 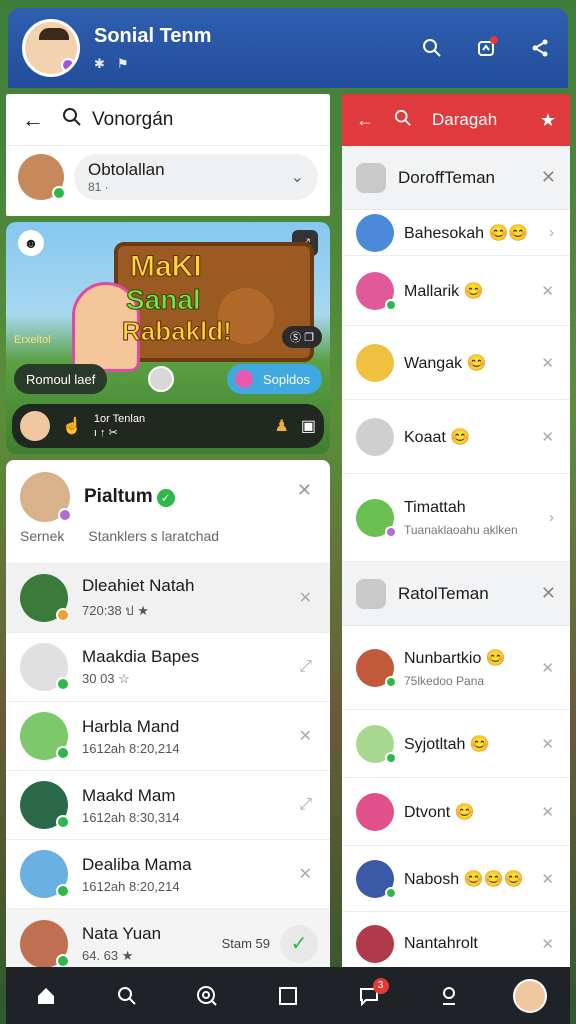 I want to click on list-item: Dealiba Mama 1612ah 8:20,214 ✕, so click(x=168, y=874).